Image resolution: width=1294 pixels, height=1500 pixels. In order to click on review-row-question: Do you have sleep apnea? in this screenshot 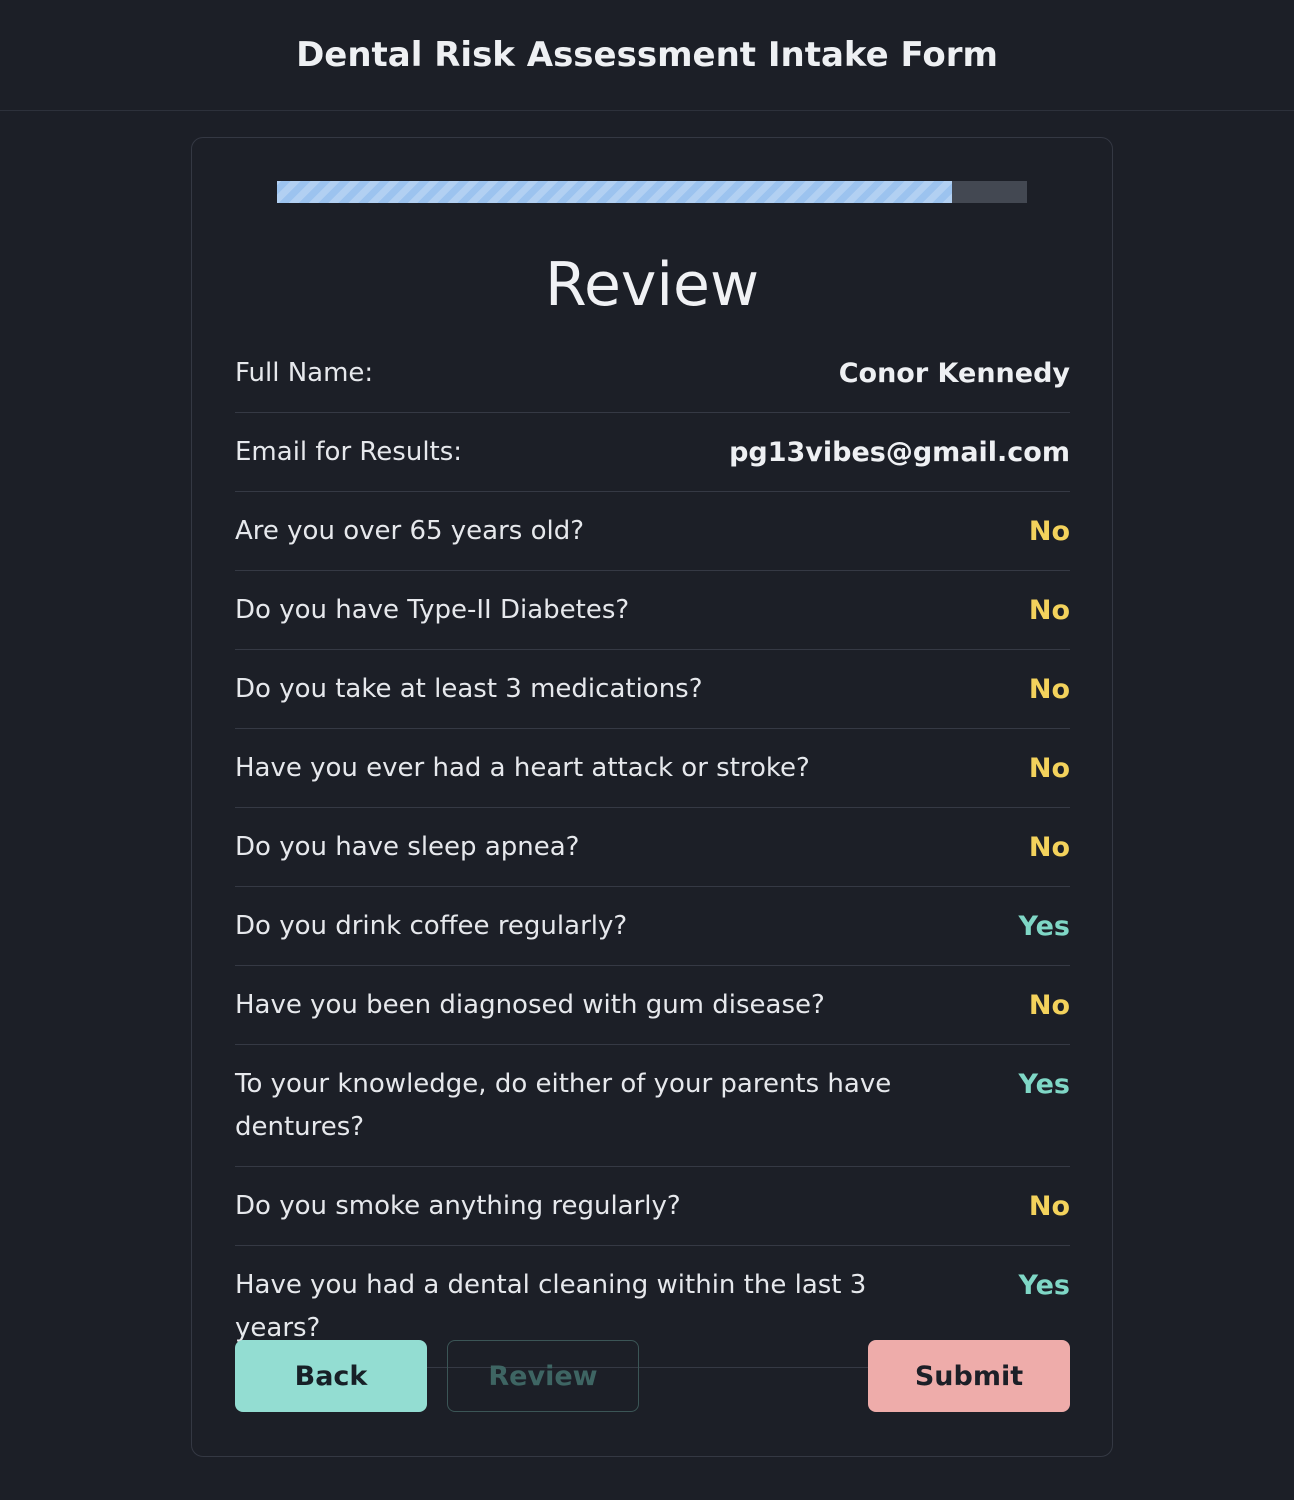, I will do `click(407, 847)`.